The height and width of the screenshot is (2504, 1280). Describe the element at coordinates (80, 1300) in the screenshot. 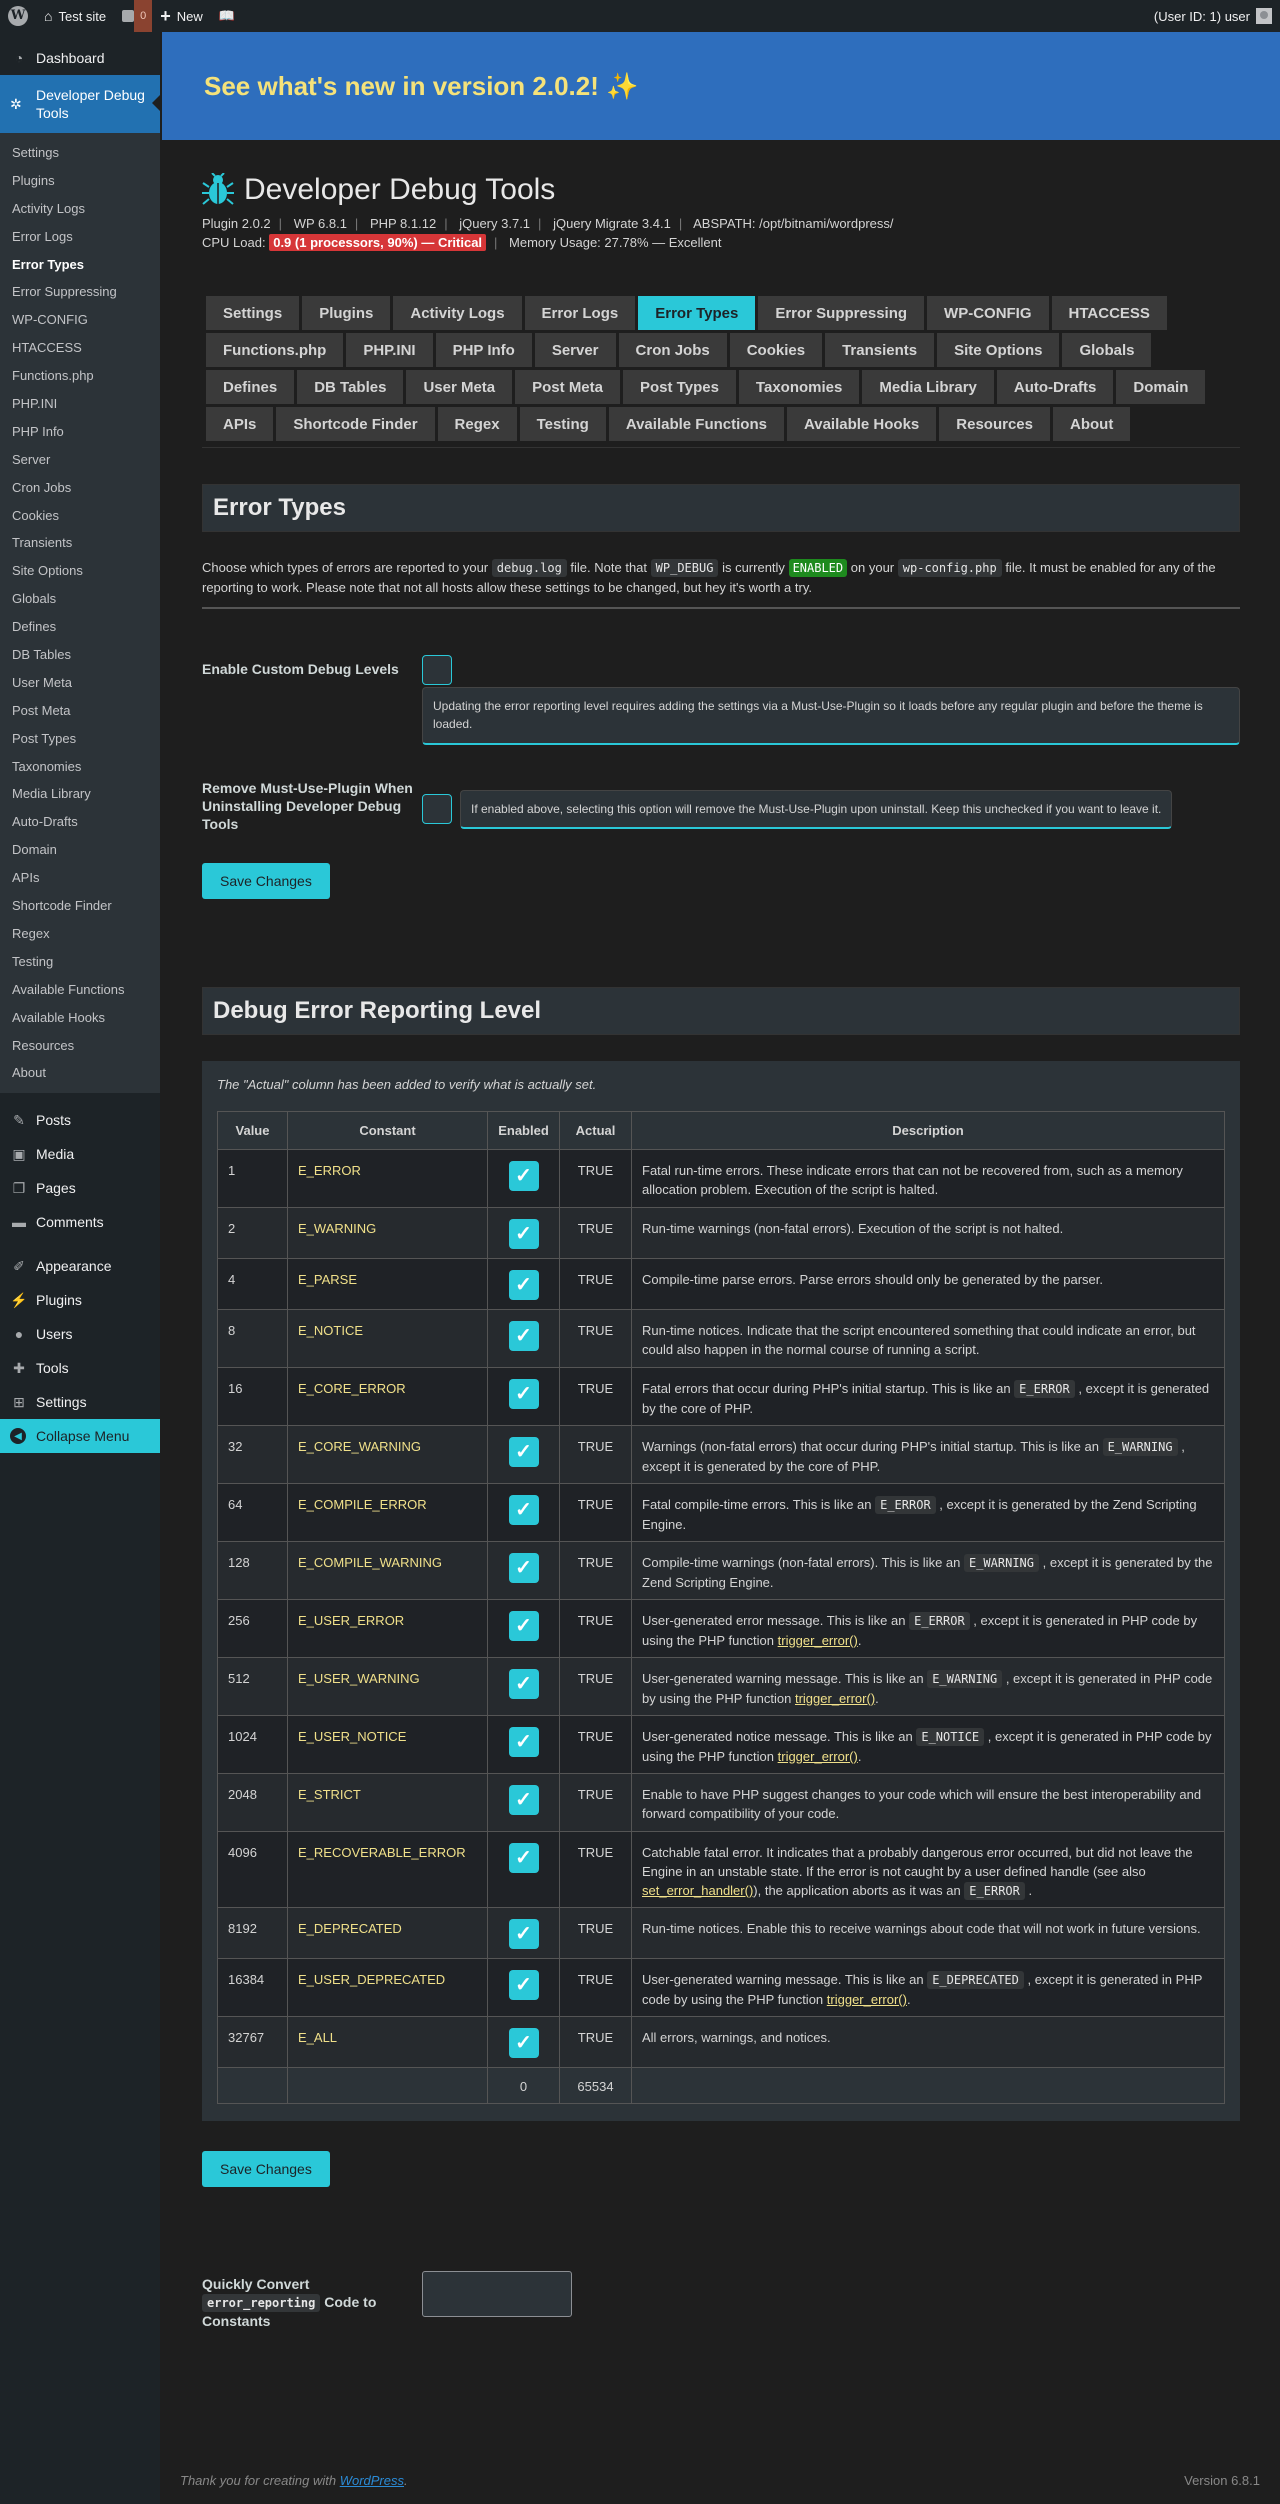

I see `menu-plugins: ⚡ Plugins` at that location.